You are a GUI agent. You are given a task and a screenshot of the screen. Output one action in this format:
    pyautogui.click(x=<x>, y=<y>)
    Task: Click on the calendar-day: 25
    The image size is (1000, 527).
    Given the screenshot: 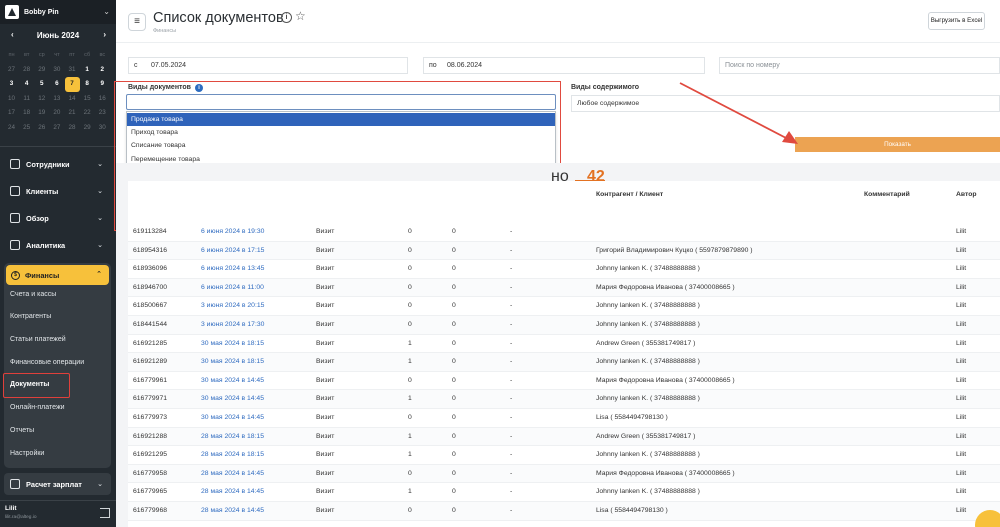 What is the action you would take?
    pyautogui.click(x=26, y=128)
    